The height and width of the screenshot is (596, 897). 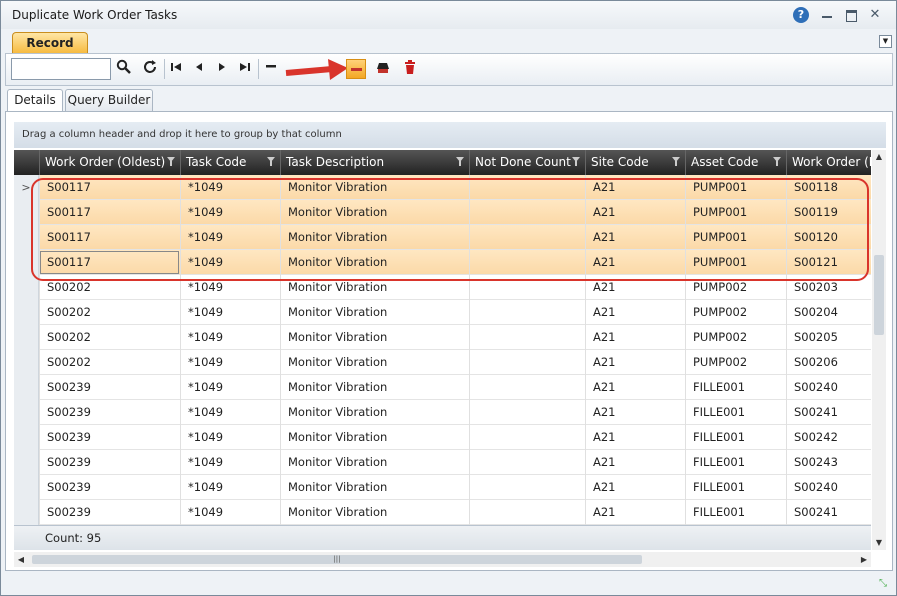 What do you see at coordinates (410, 69) in the screenshot?
I see `trash-icon` at bounding box center [410, 69].